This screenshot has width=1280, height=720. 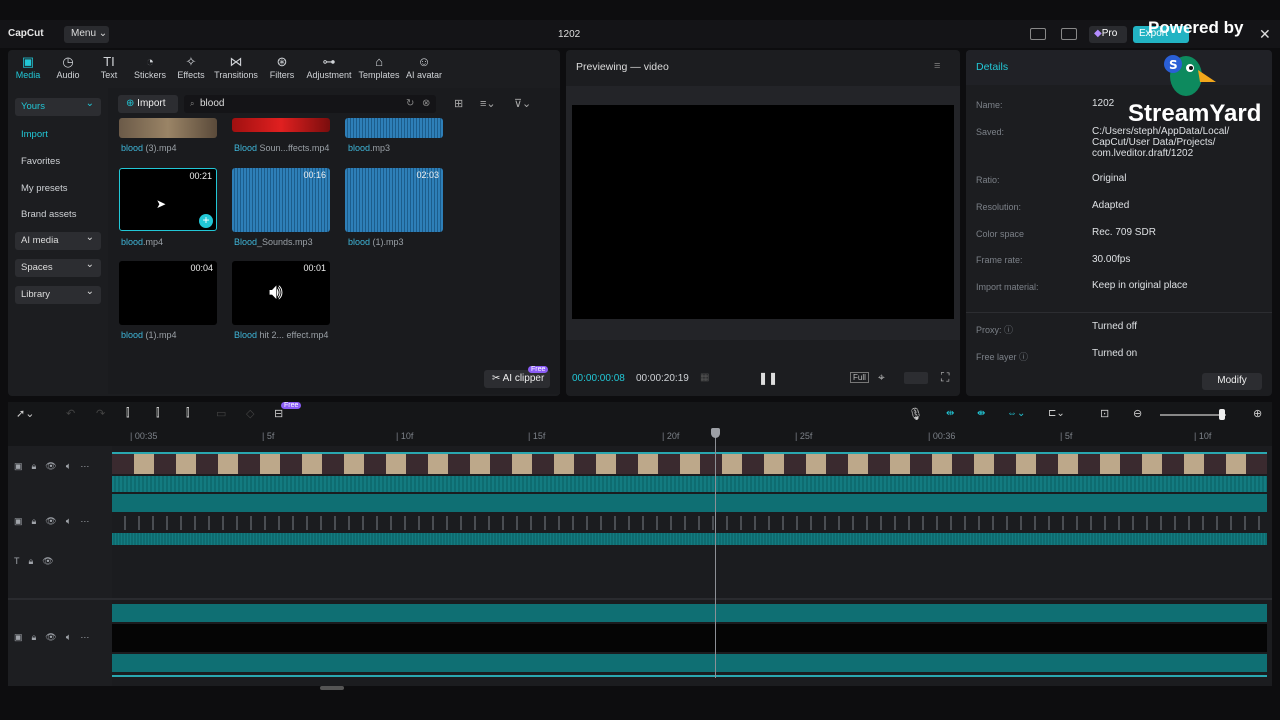 I want to click on media-thumb: 00:04, so click(x=168, y=293).